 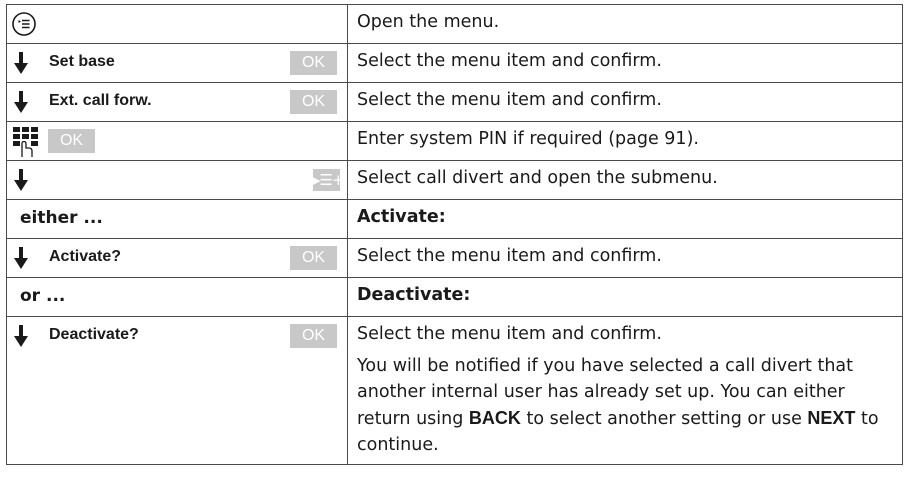 What do you see at coordinates (494, 418) in the screenshot?
I see `back-keyword: BACK` at bounding box center [494, 418].